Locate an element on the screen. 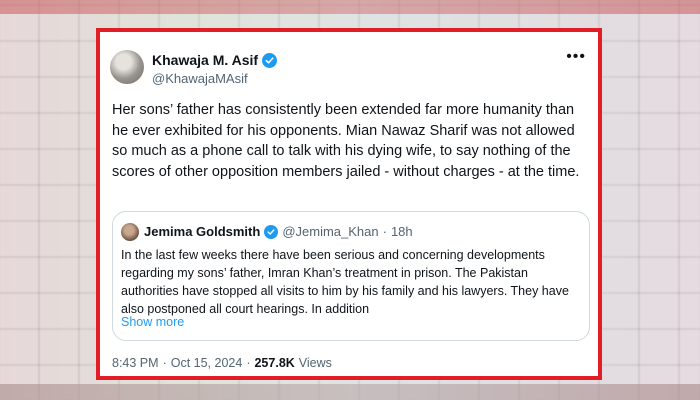  more-options-icon: ••• is located at coordinates (576, 57).